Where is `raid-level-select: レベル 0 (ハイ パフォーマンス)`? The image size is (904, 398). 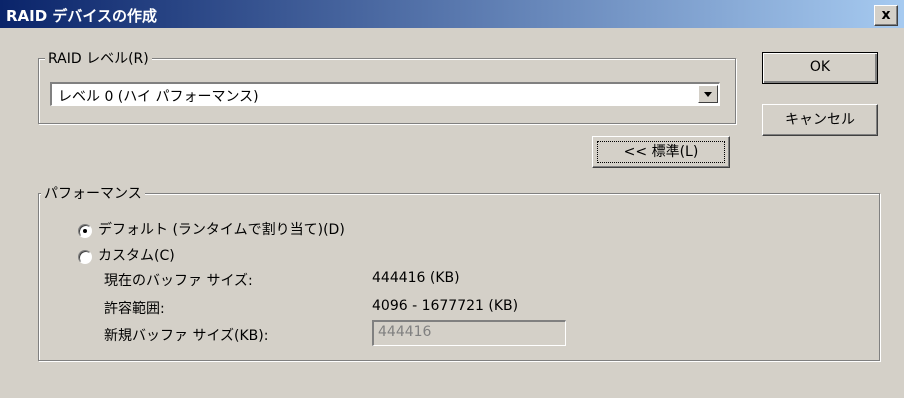
raid-level-select: レベル 0 (ハイ パフォーマンス) is located at coordinates (385, 94).